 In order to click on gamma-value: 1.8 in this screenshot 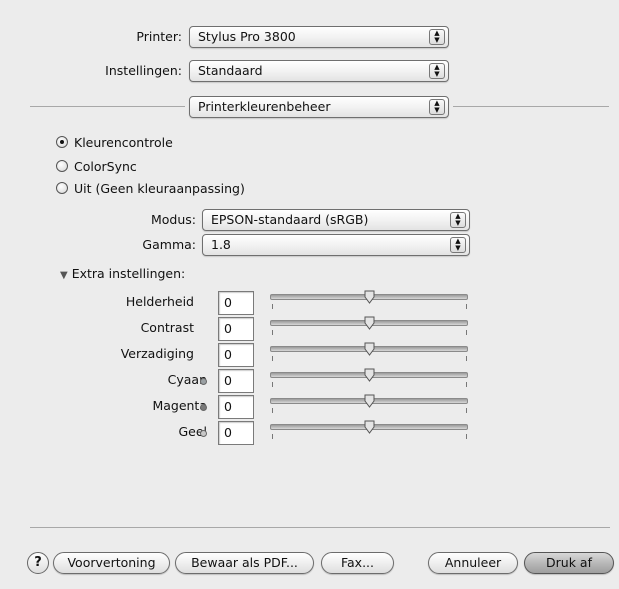, I will do `click(221, 244)`.